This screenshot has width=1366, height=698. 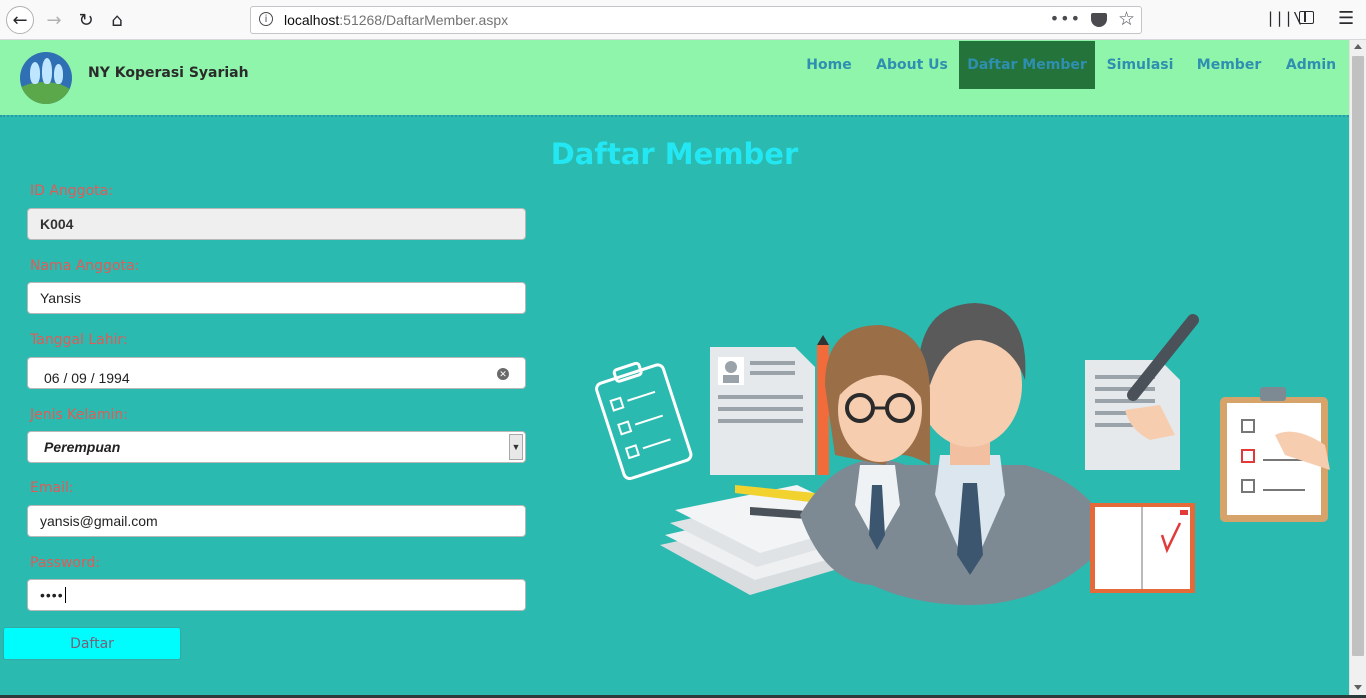 I want to click on checklist-clipboard-icon, so click(x=644, y=421).